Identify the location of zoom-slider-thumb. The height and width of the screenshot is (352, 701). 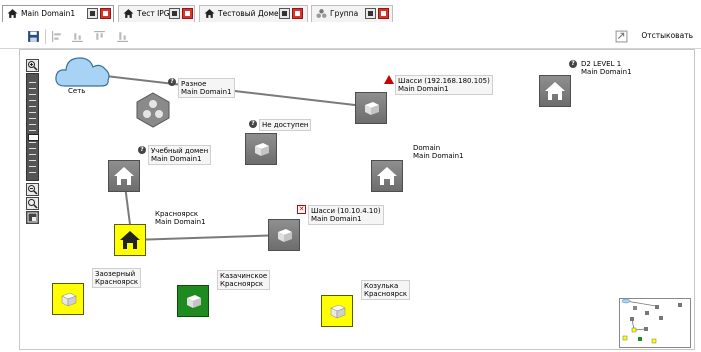
(33, 137).